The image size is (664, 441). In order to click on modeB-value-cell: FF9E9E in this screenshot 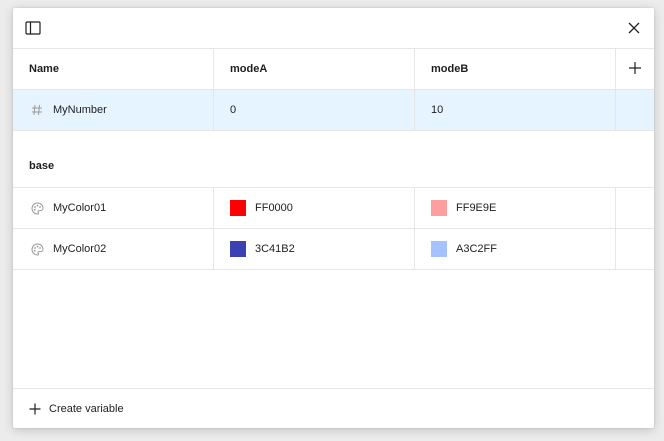, I will do `click(515, 208)`.